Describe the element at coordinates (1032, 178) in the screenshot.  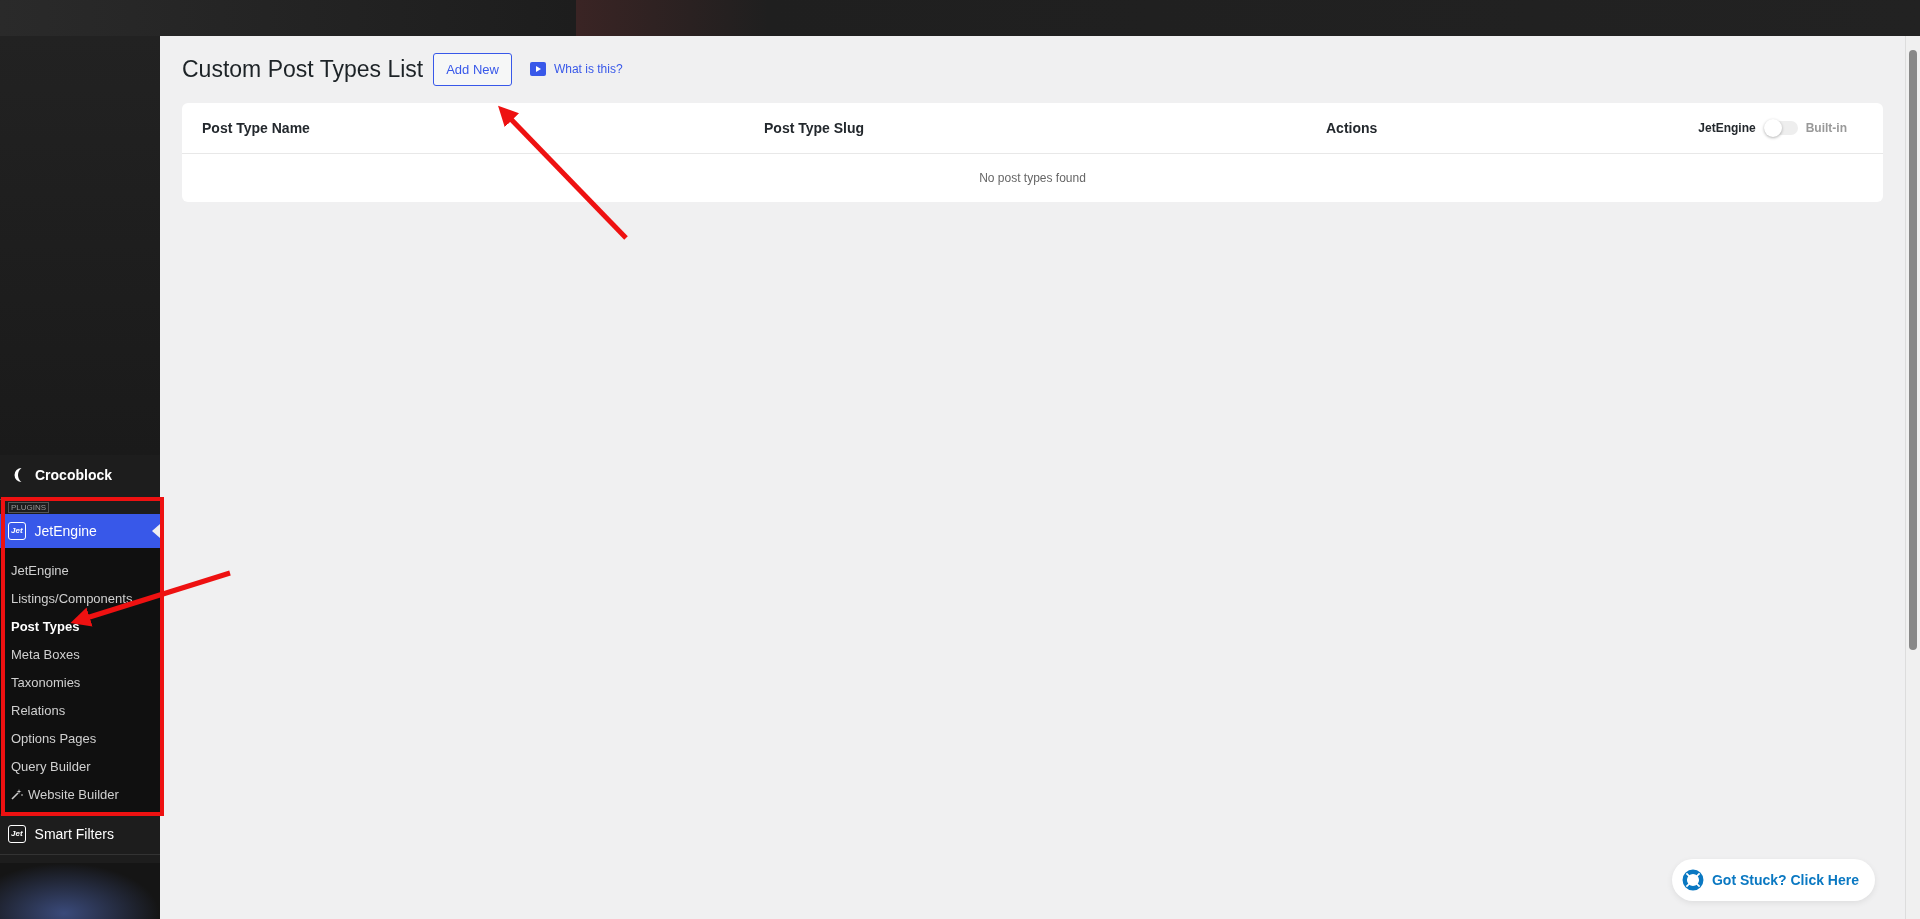
I see `empty-message: No post types found` at that location.